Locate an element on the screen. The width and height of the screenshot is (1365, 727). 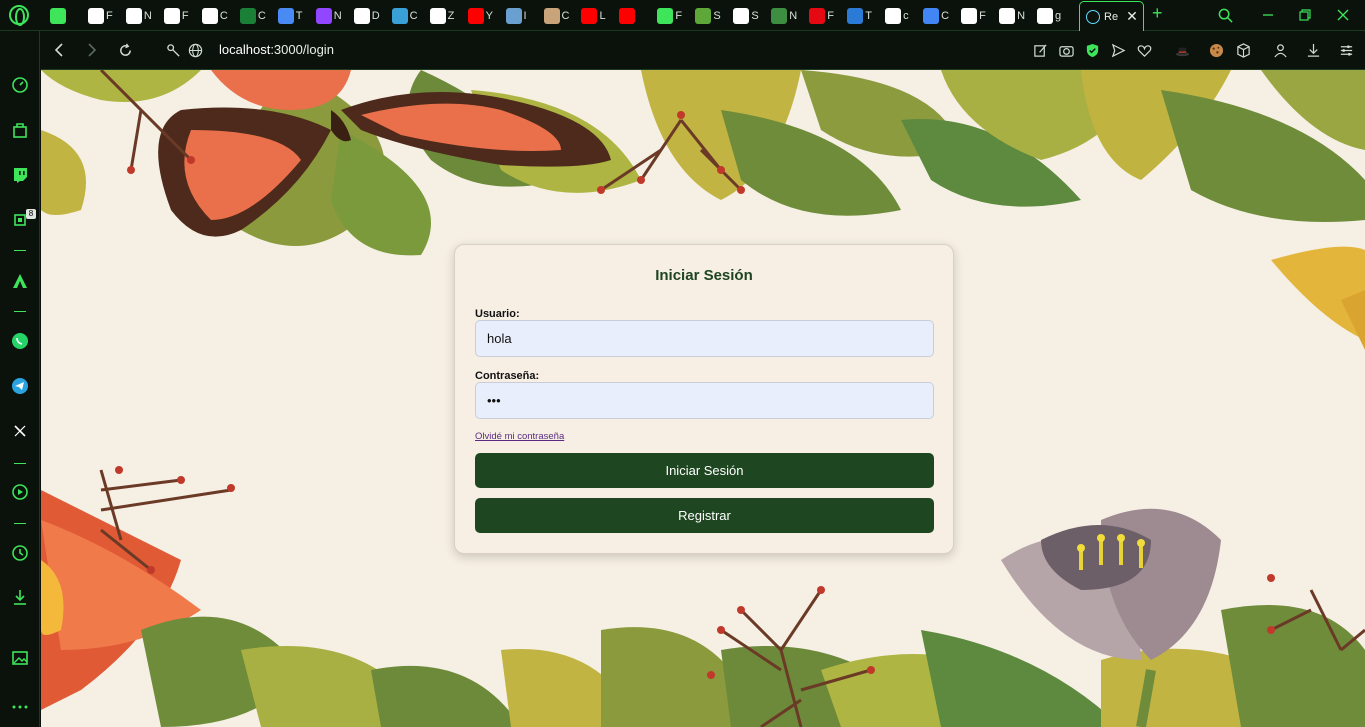
user-input is located at coordinates (704, 338).